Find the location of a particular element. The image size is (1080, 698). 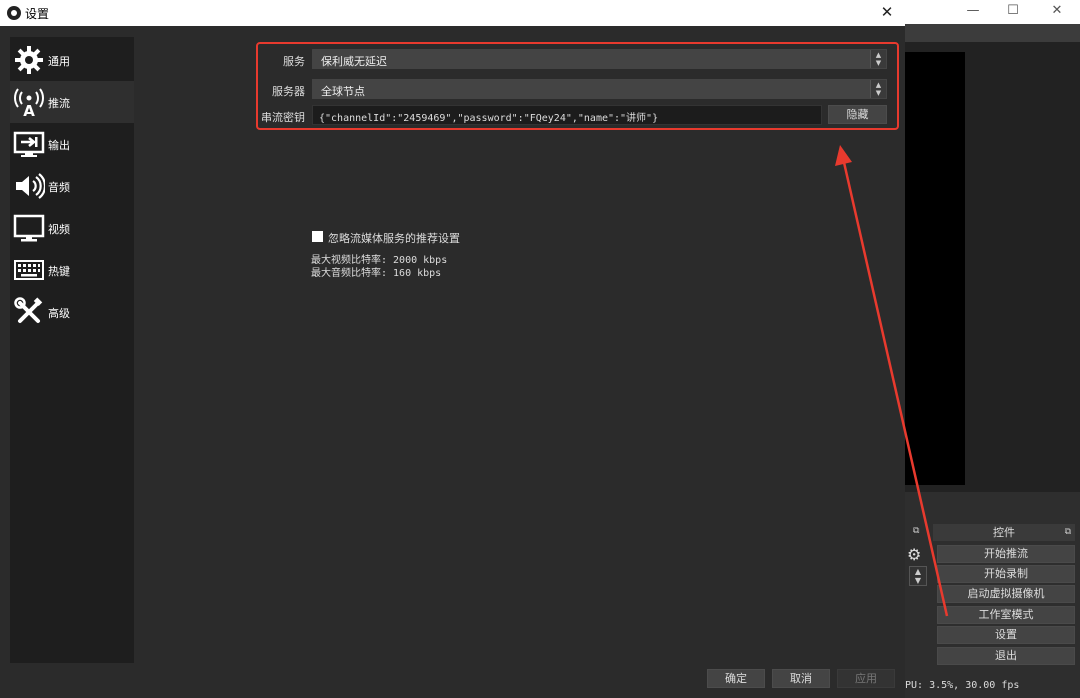

gear-icon is located at coordinates (29, 60).